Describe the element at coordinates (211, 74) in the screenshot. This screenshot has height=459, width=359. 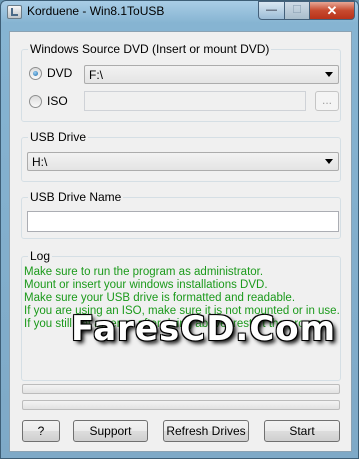
I see `dvd-drive-select: F:\` at that location.